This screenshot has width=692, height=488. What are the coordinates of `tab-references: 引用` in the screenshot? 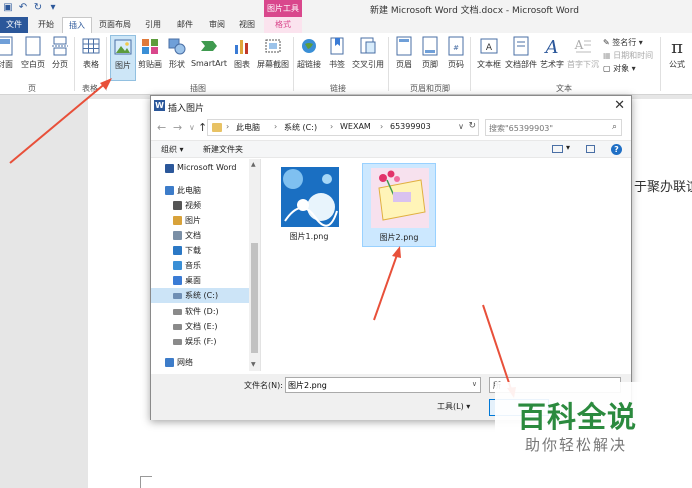 It's located at (153, 25).